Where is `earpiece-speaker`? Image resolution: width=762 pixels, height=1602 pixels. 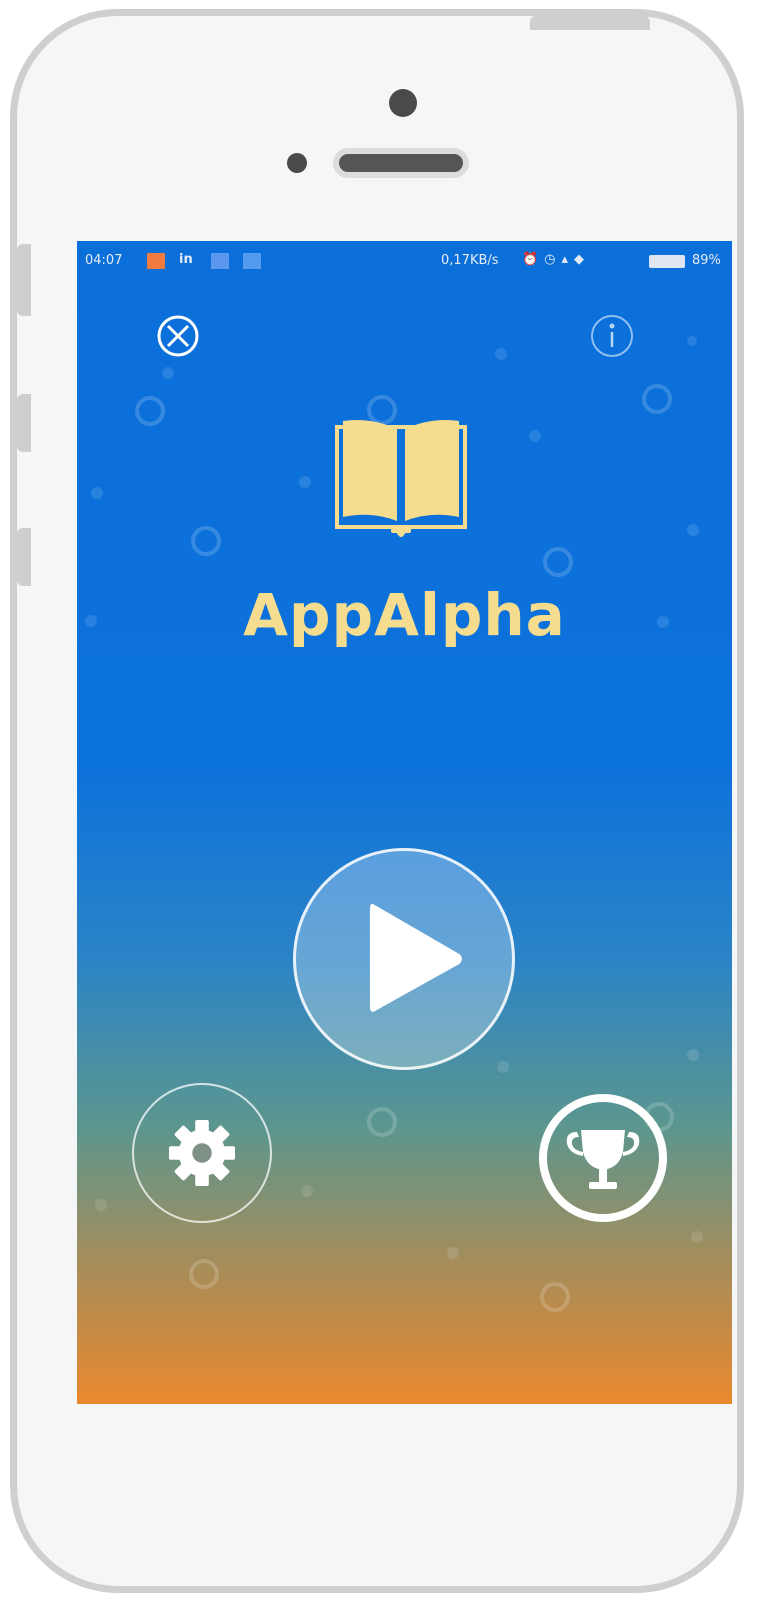
earpiece-speaker is located at coordinates (401, 163).